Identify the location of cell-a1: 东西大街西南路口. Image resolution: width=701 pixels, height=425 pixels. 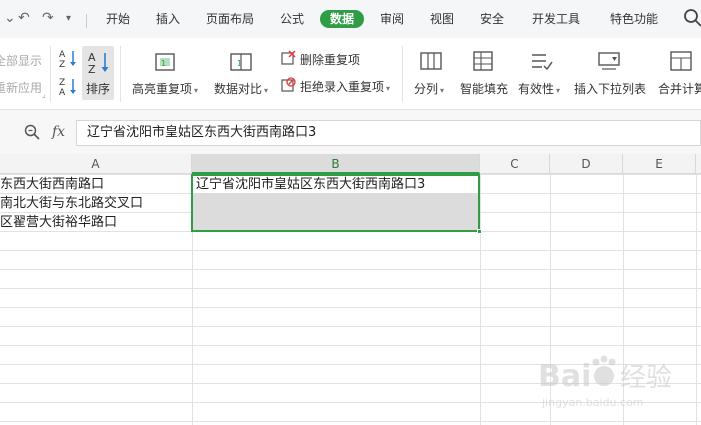
(95, 184).